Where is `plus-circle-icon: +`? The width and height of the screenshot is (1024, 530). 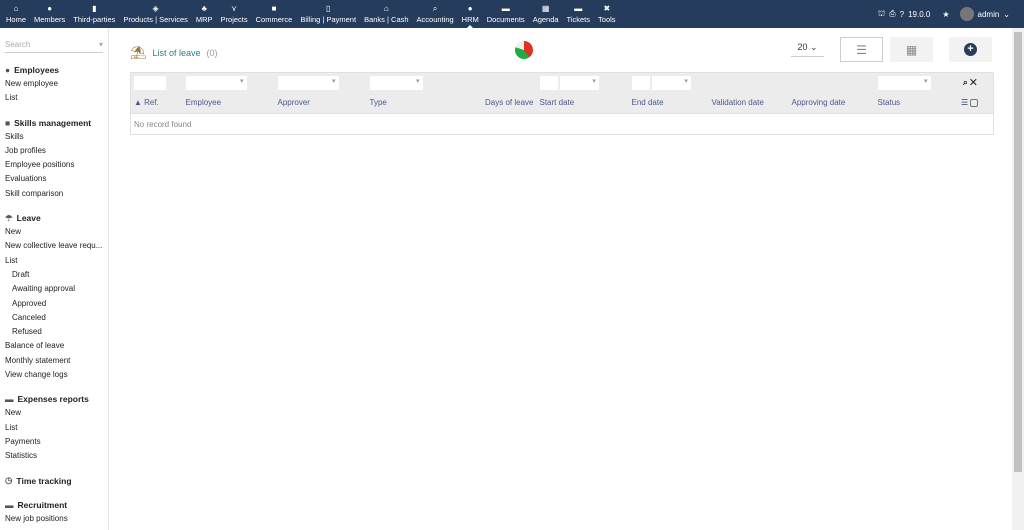
plus-circle-icon: + is located at coordinates (970, 49).